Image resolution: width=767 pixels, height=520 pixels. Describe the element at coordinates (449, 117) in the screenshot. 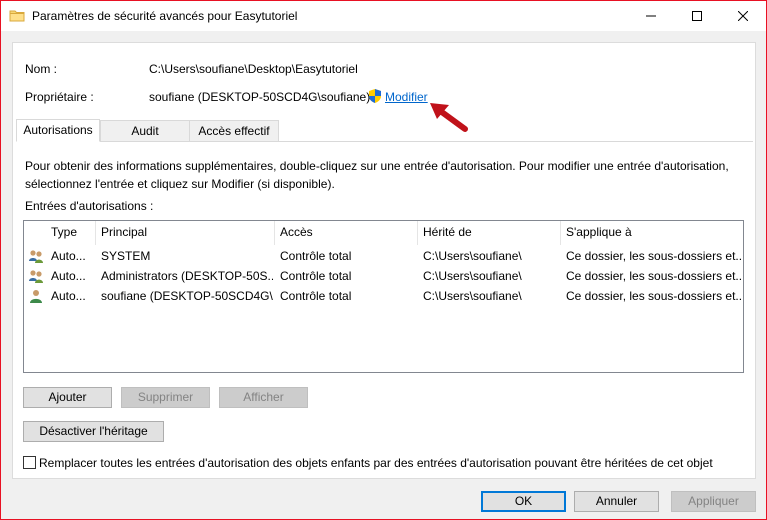

I see `red-arrow-annotation-icon` at that location.